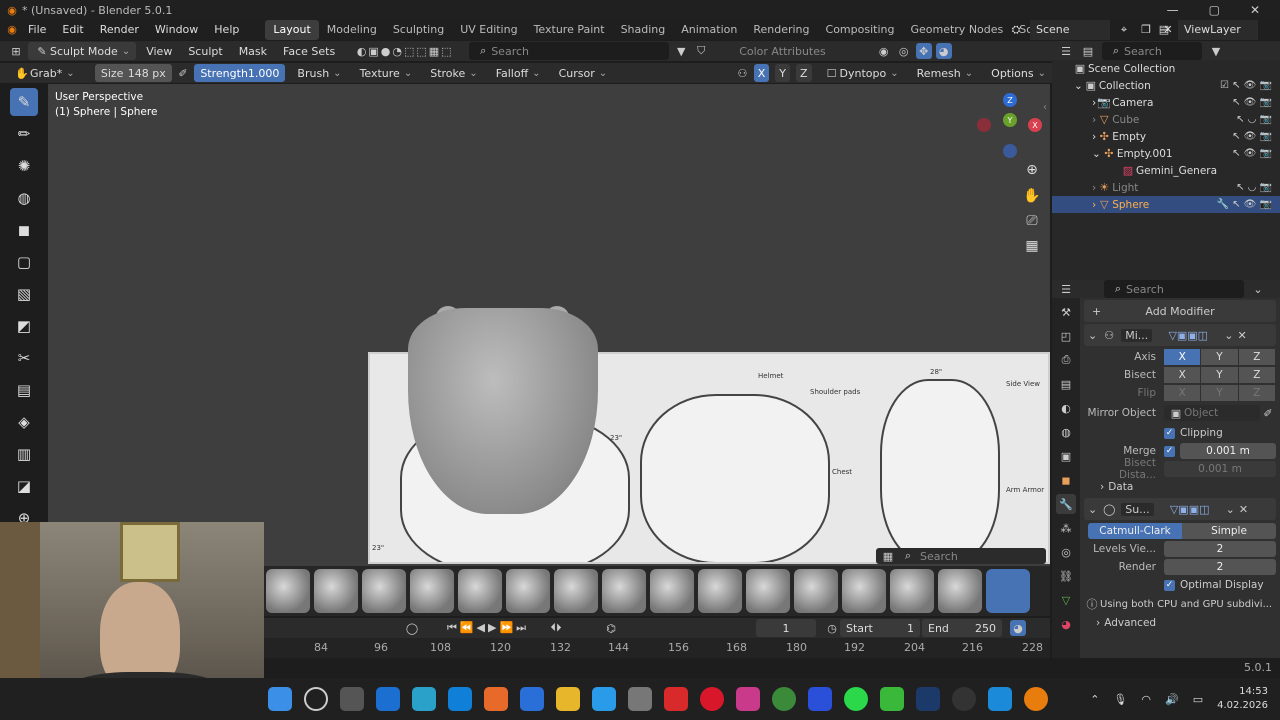  I want to click on header-search: ⌕ Search, so click(569, 51).